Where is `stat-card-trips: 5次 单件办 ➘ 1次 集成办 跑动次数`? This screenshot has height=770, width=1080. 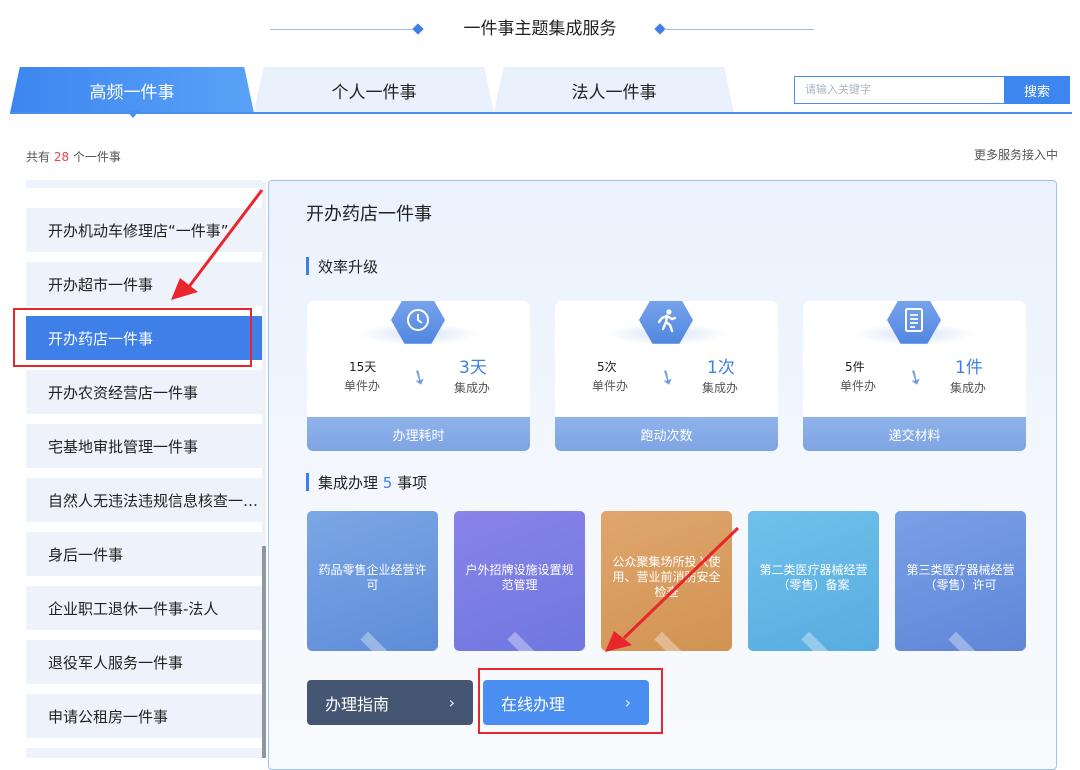 stat-card-trips: 5次 单件办 ➘ 1次 集成办 跑动次数 is located at coordinates (666, 376).